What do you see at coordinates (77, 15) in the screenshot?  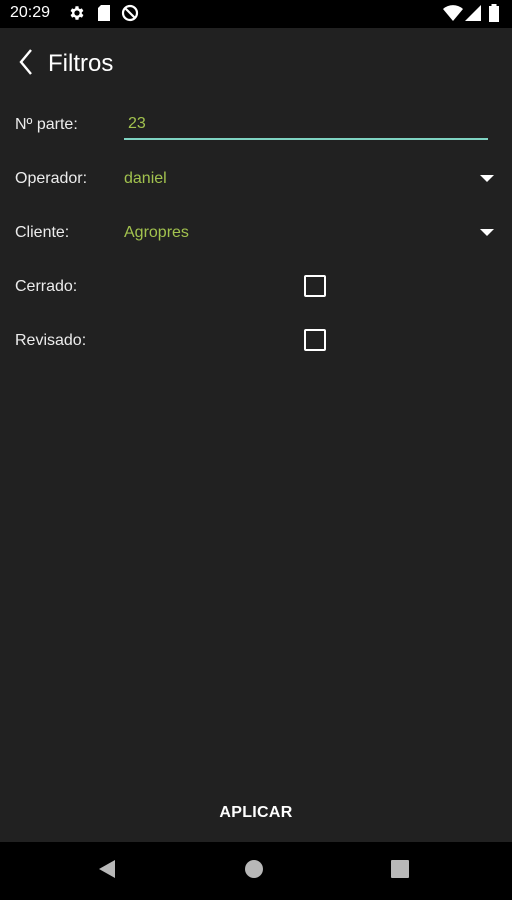 I see `settings-icon` at bounding box center [77, 15].